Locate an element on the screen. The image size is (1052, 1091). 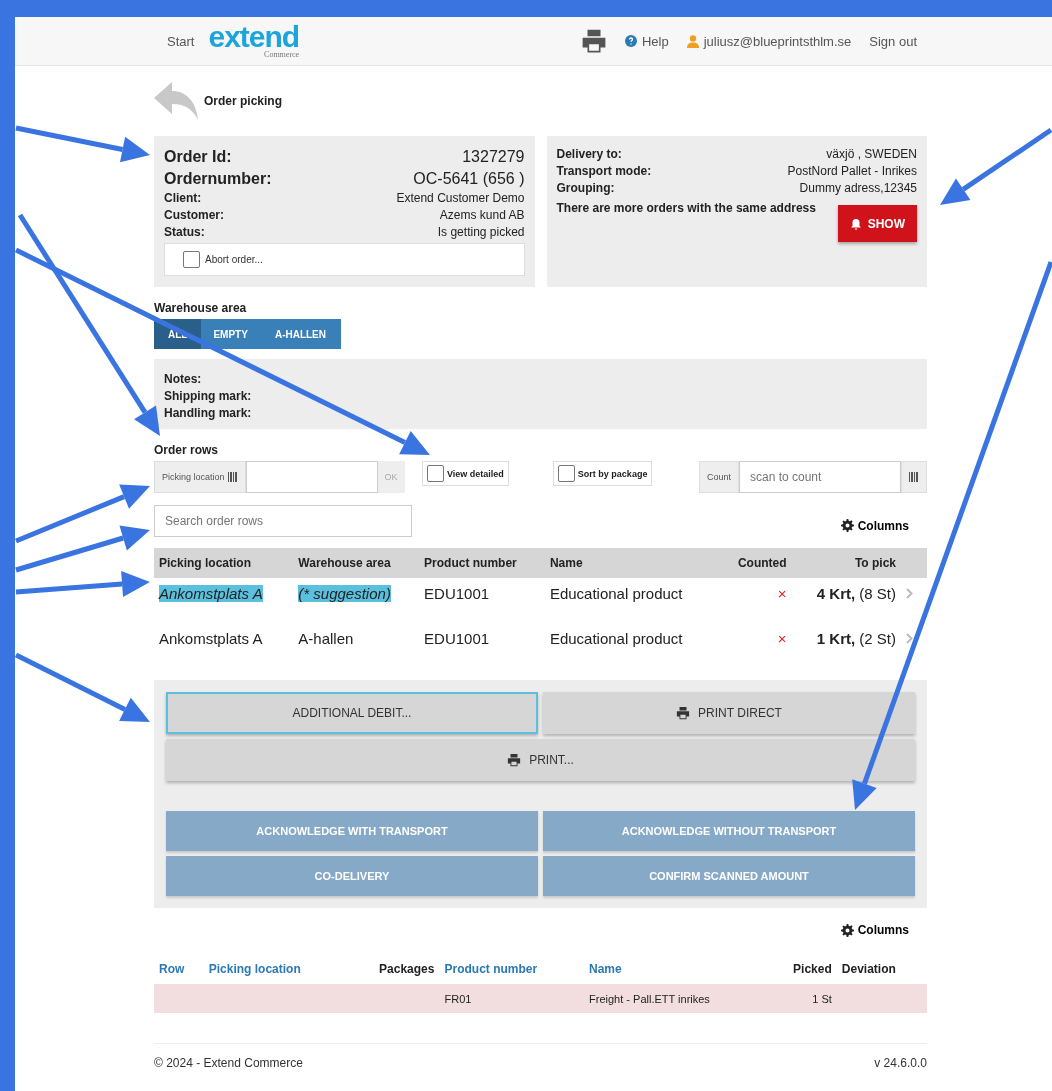
count-label: Count is located at coordinates (718, 477).